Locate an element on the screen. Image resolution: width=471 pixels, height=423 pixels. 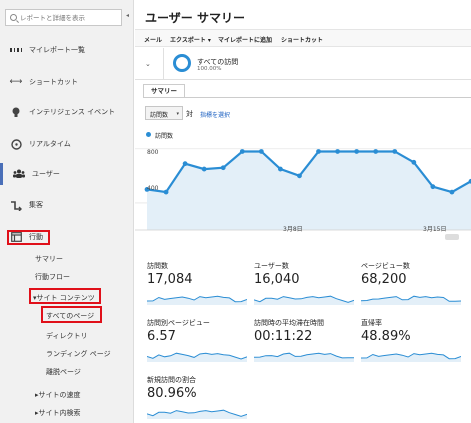
nav-shortcuts: ⟷ ショートカット is located at coordinates (67, 82).